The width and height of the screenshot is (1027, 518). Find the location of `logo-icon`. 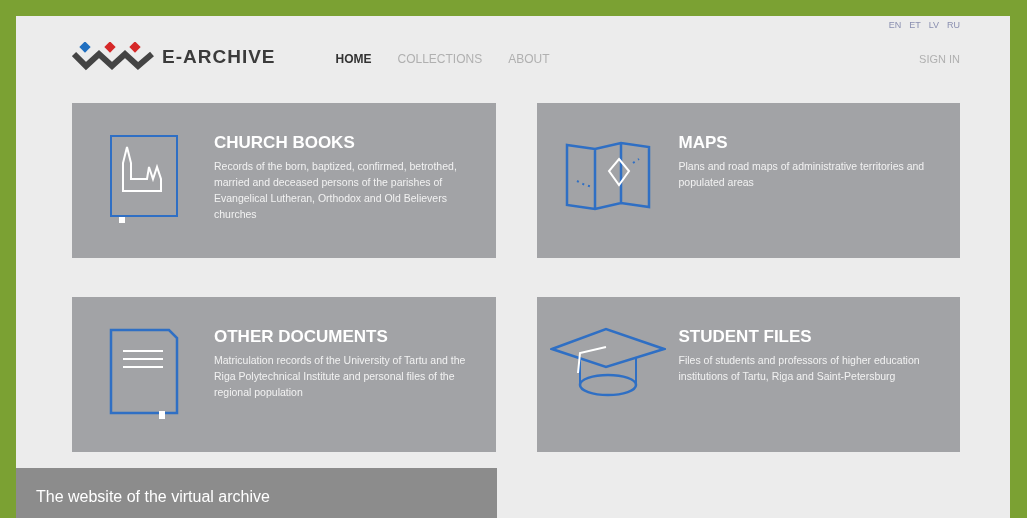

logo-icon is located at coordinates (113, 57).